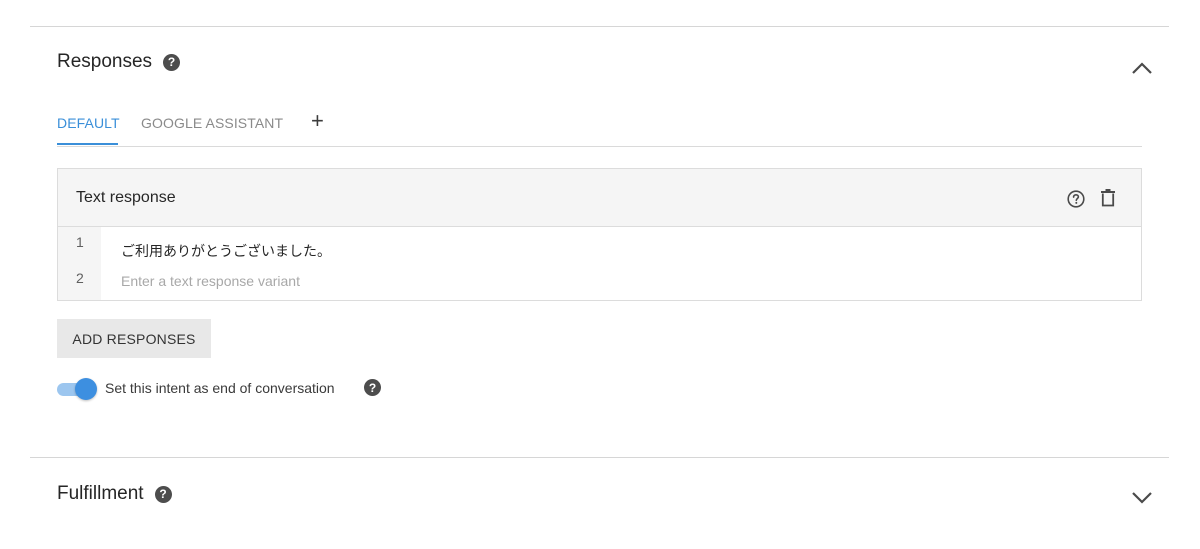  Describe the element at coordinates (80, 278) in the screenshot. I see `row-number: 2` at that location.